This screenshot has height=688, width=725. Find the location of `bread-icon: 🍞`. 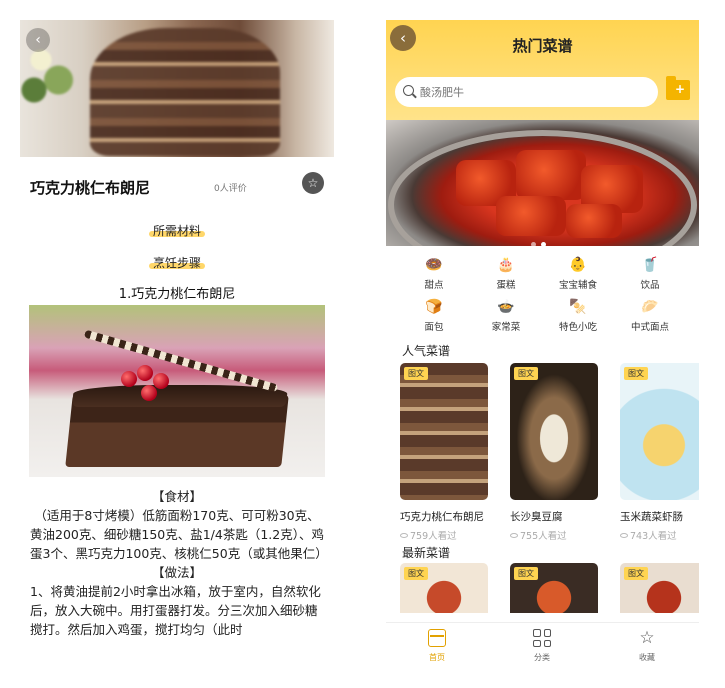

bread-icon: 🍞 is located at coordinates (434, 307).